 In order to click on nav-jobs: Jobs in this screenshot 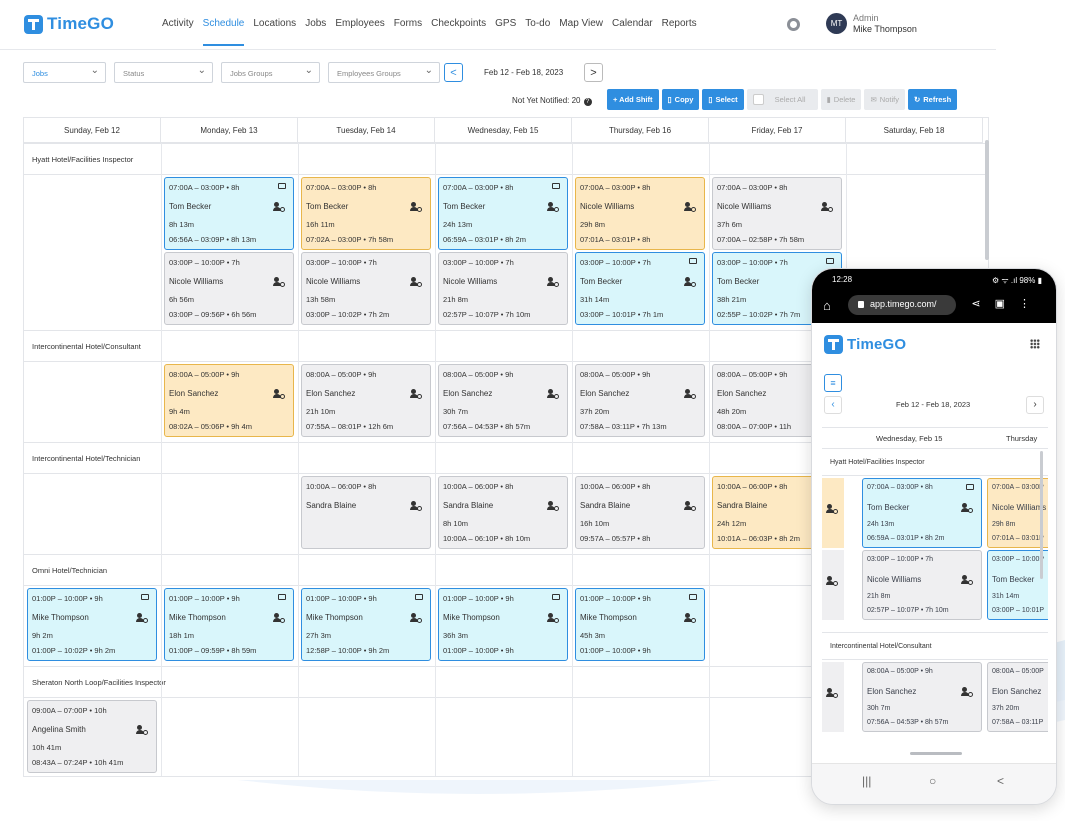, I will do `click(315, 23)`.